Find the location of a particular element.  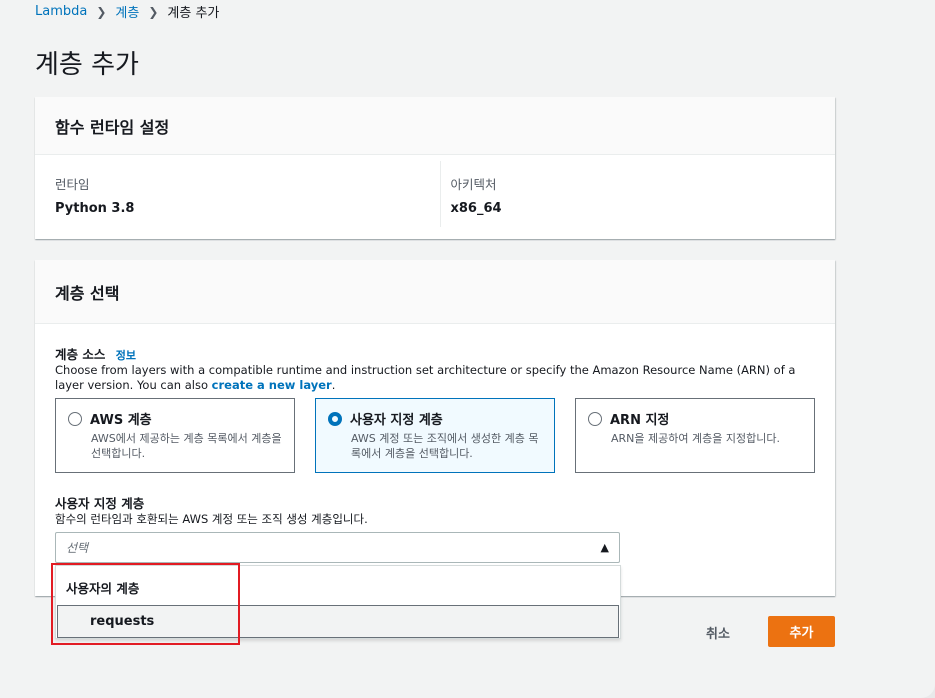

runtime-settings-columns: 런타임 Python 3.8 아키텍처 x86_64 is located at coordinates (435, 197).